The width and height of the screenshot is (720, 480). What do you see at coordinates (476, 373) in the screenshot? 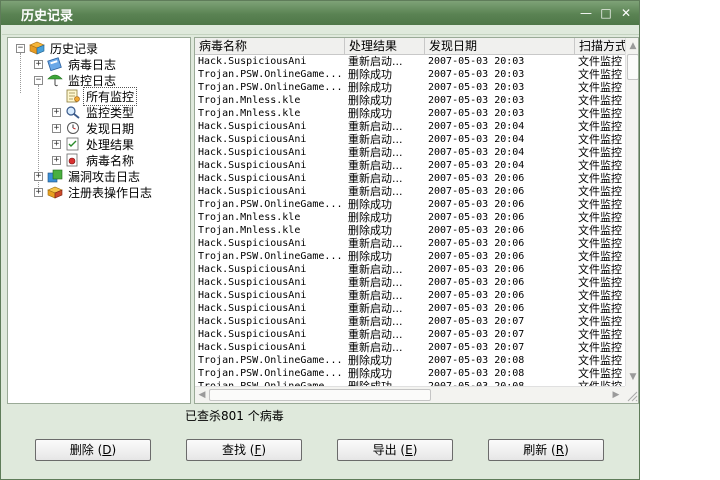
I see `cell-date: 2007-05-03 20:08` at bounding box center [476, 373].